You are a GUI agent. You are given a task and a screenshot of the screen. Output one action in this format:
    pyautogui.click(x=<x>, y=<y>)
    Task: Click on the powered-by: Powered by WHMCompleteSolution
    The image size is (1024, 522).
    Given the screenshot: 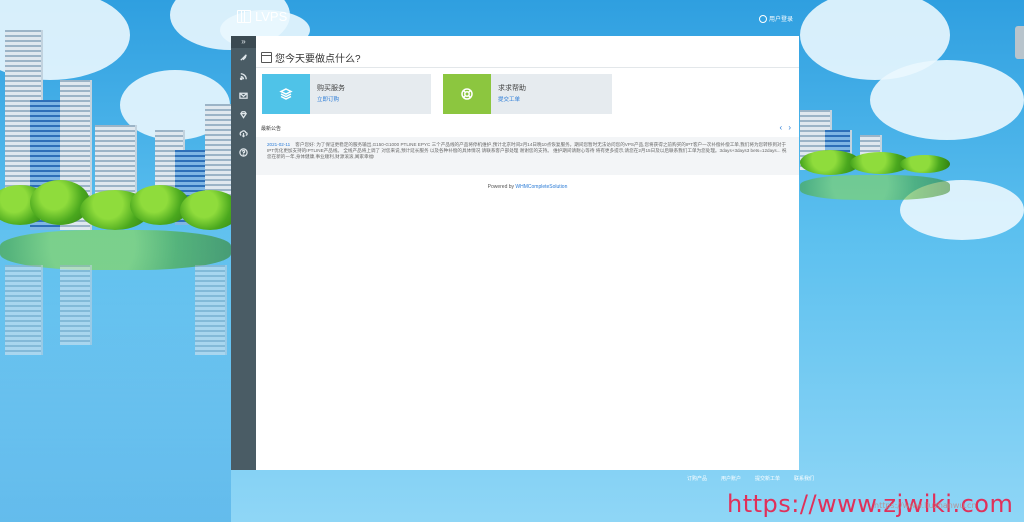 What is the action you would take?
    pyautogui.click(x=527, y=187)
    